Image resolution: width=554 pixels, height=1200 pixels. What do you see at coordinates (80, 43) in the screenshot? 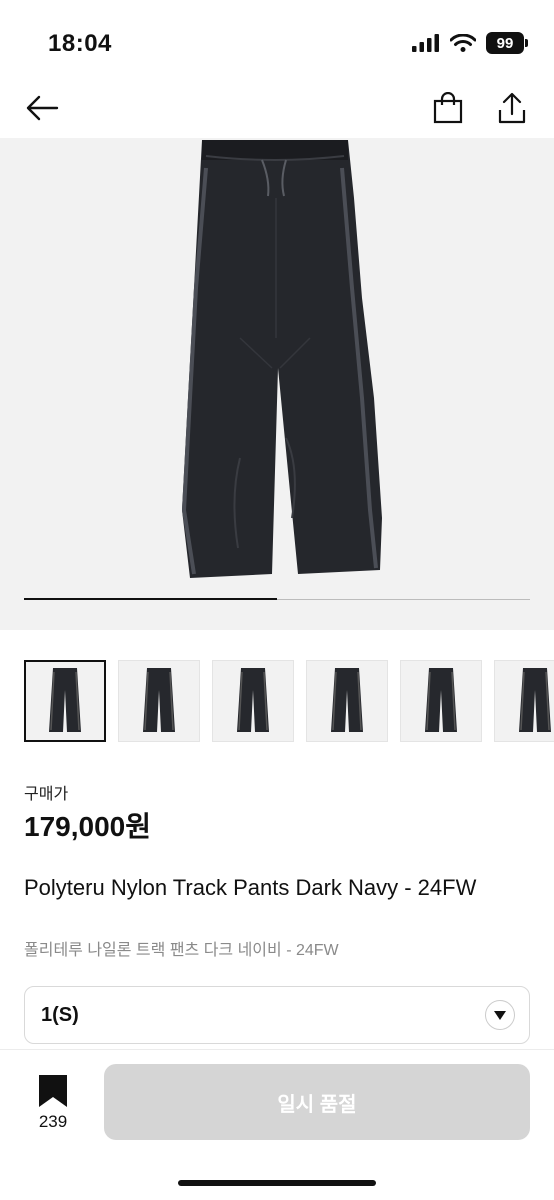
I see `status-time: 18:04` at bounding box center [80, 43].